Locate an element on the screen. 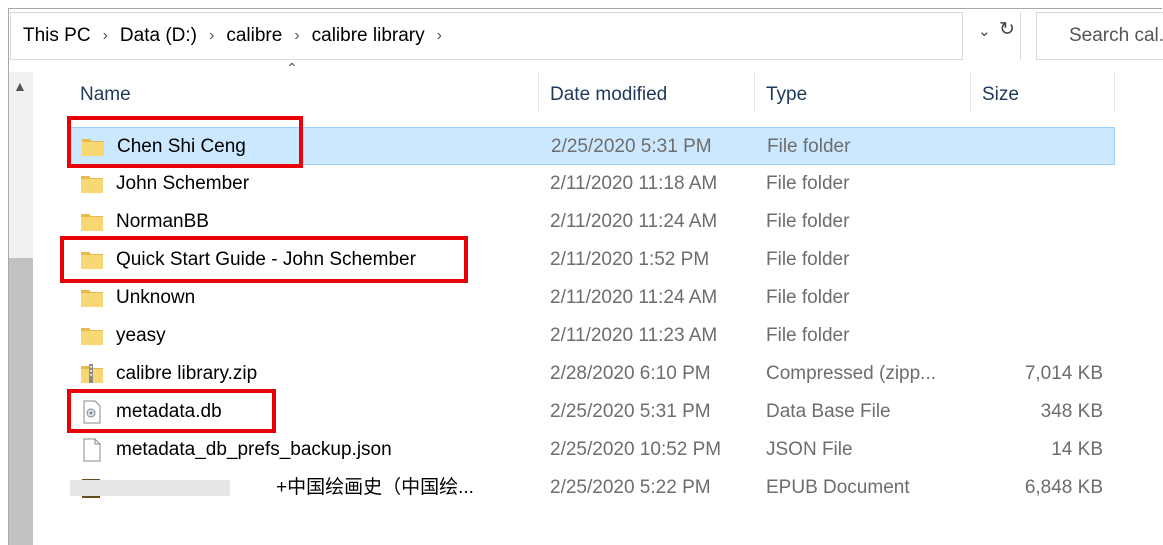  file-name: Unknown is located at coordinates (156, 297).